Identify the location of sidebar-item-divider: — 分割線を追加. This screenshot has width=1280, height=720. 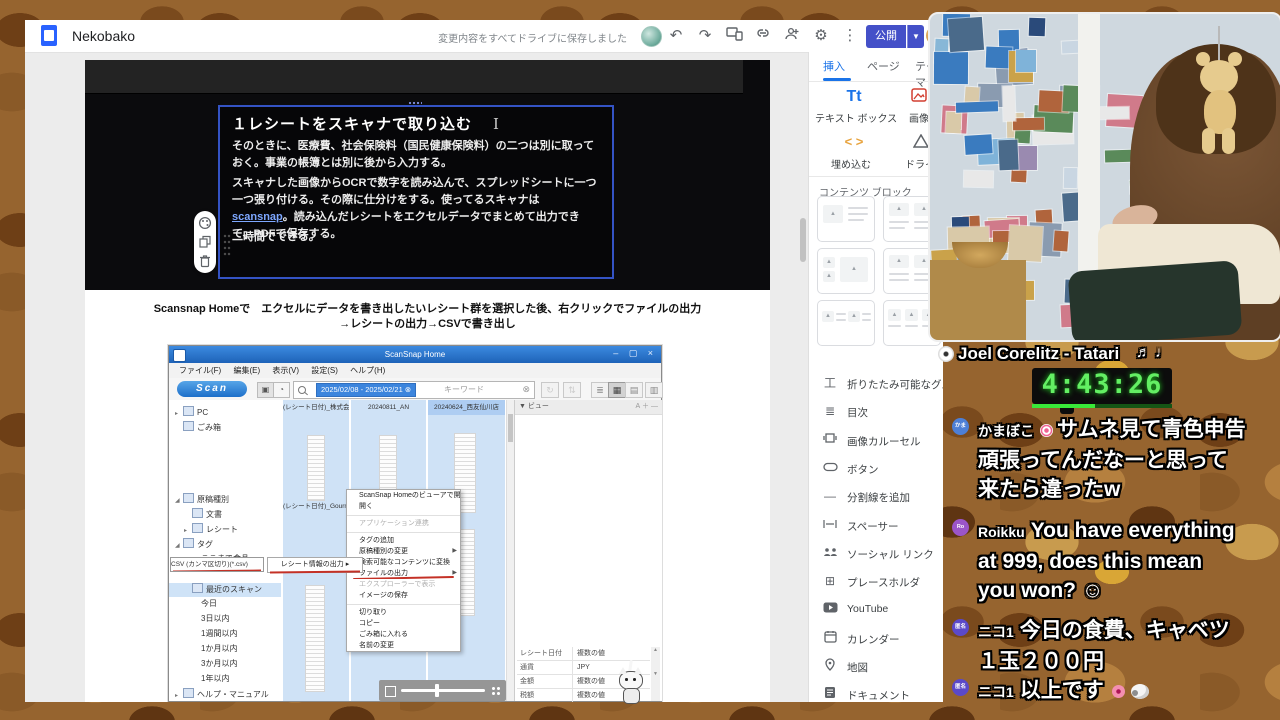
(880, 497).